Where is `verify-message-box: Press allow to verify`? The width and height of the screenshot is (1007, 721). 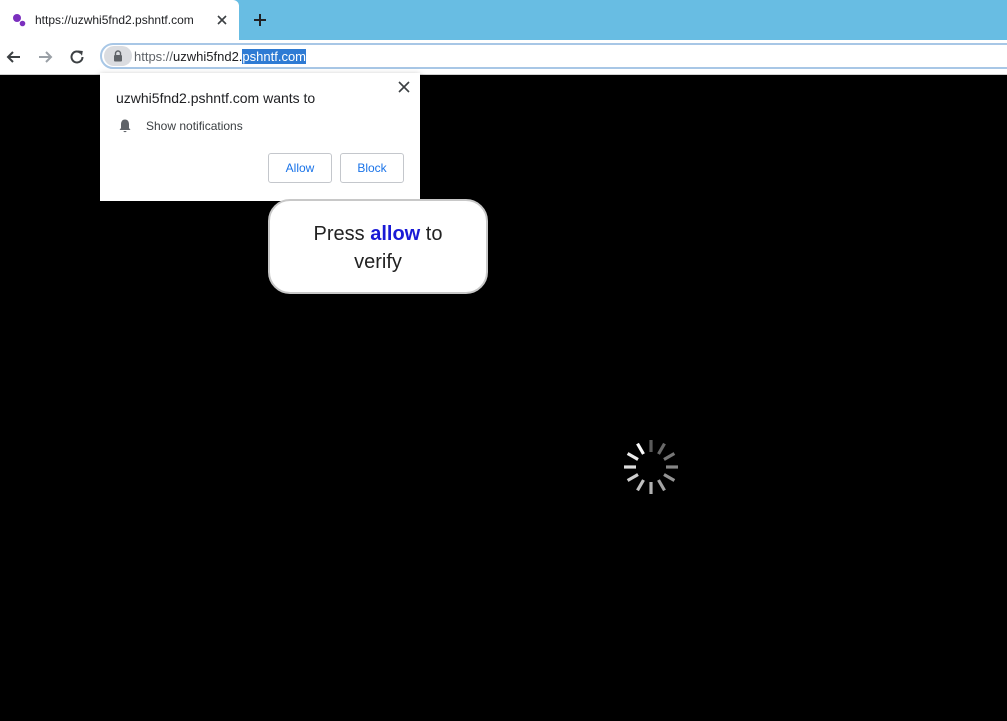 verify-message-box: Press allow to verify is located at coordinates (378, 246).